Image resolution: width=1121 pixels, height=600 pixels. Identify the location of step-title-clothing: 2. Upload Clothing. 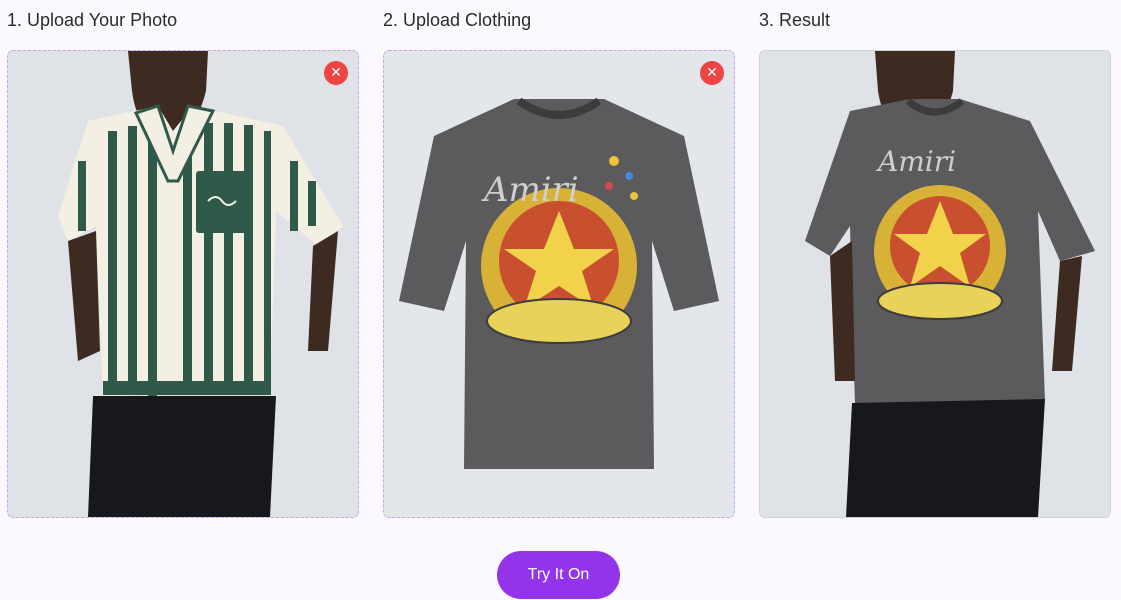
(457, 20).